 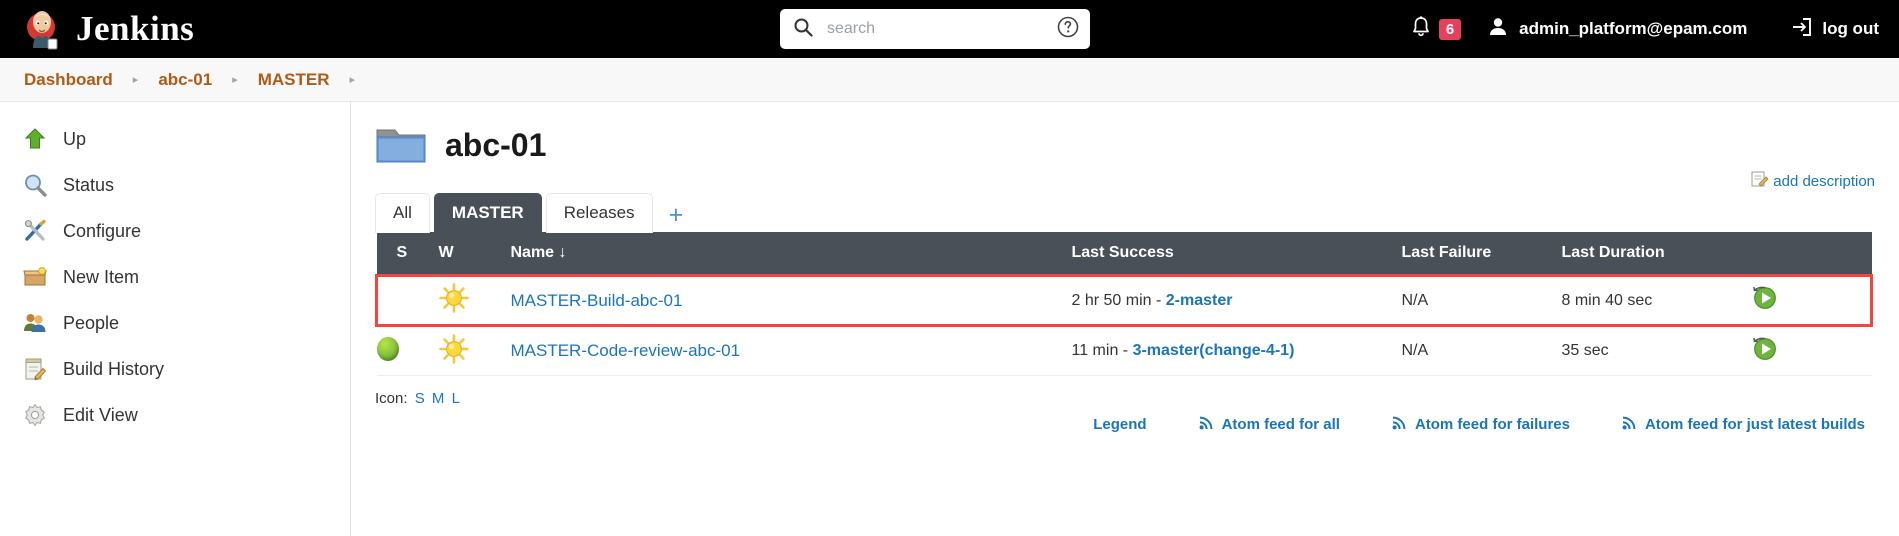 I want to click on edit-description-icon, so click(x=1760, y=181).